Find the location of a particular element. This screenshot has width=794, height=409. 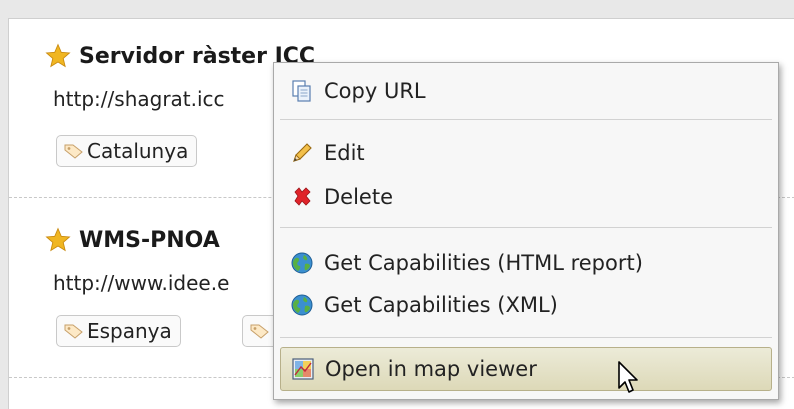

copy-icon is located at coordinates (301, 91).